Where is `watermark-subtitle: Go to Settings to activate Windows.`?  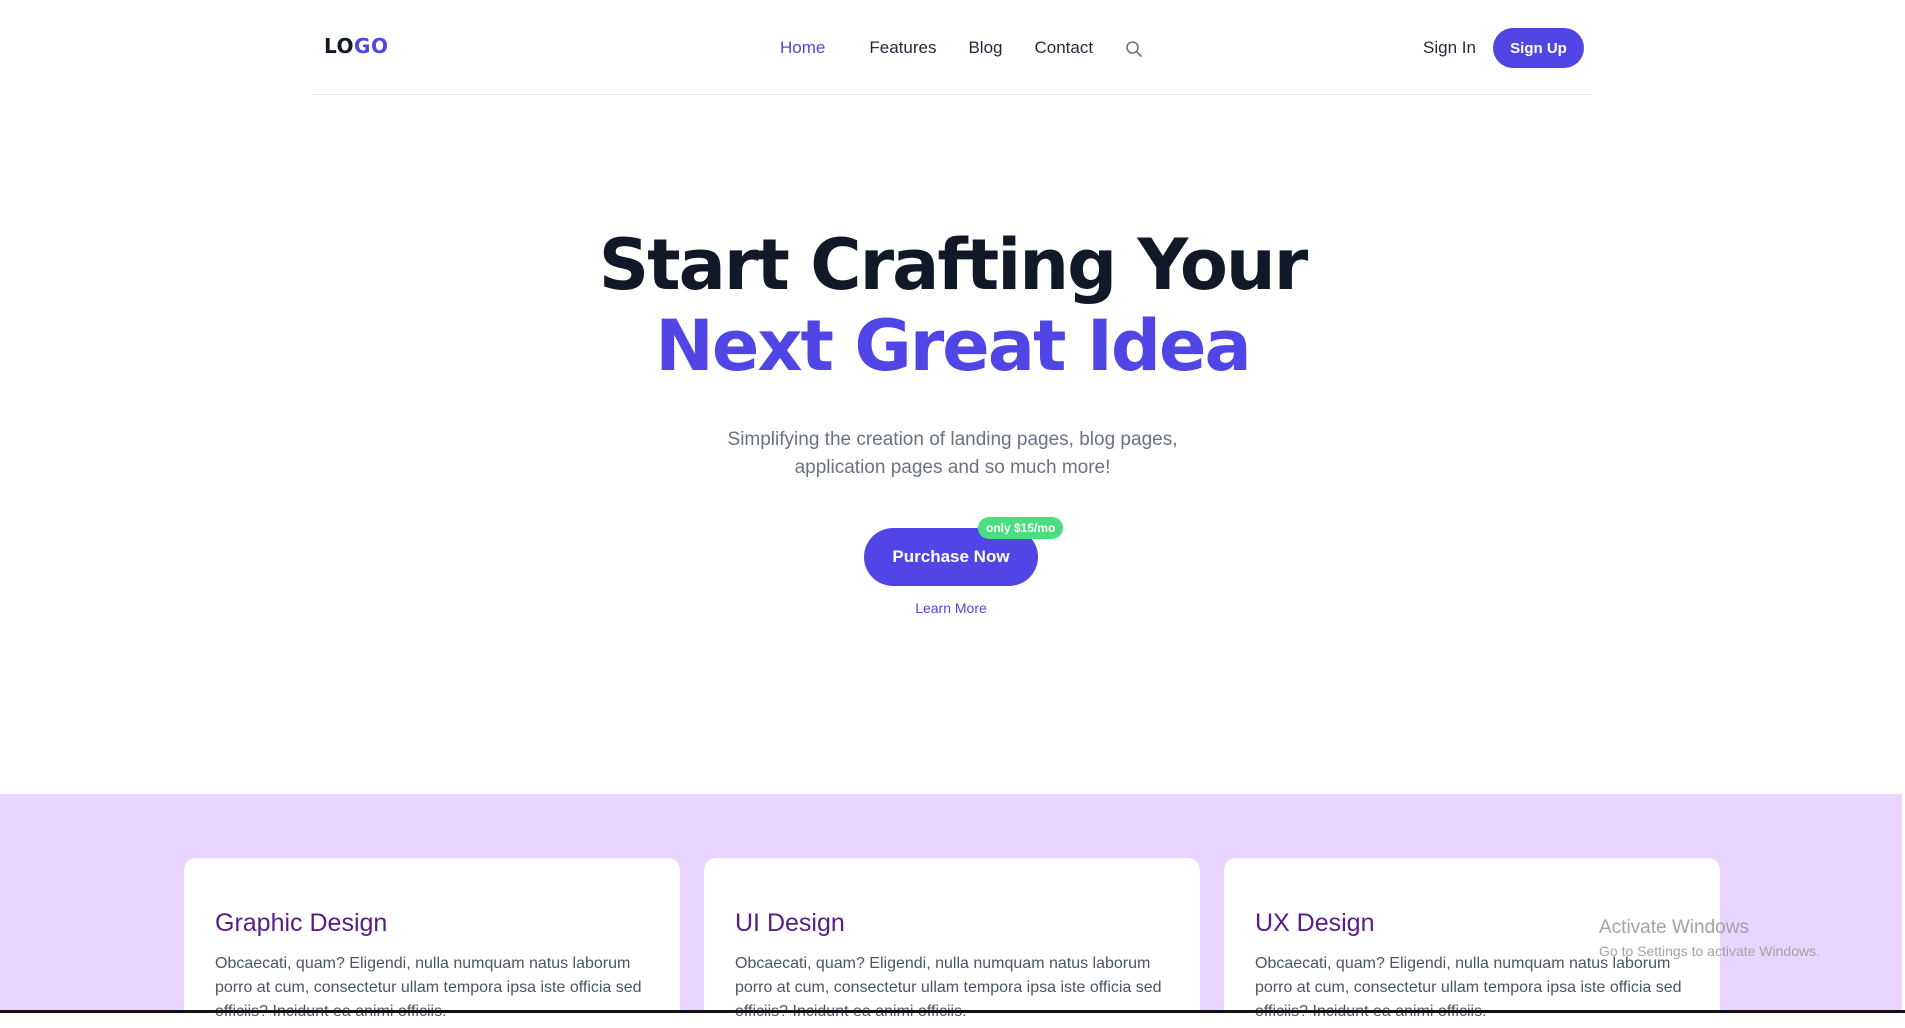 watermark-subtitle: Go to Settings to activate Windows. is located at coordinates (1709, 951).